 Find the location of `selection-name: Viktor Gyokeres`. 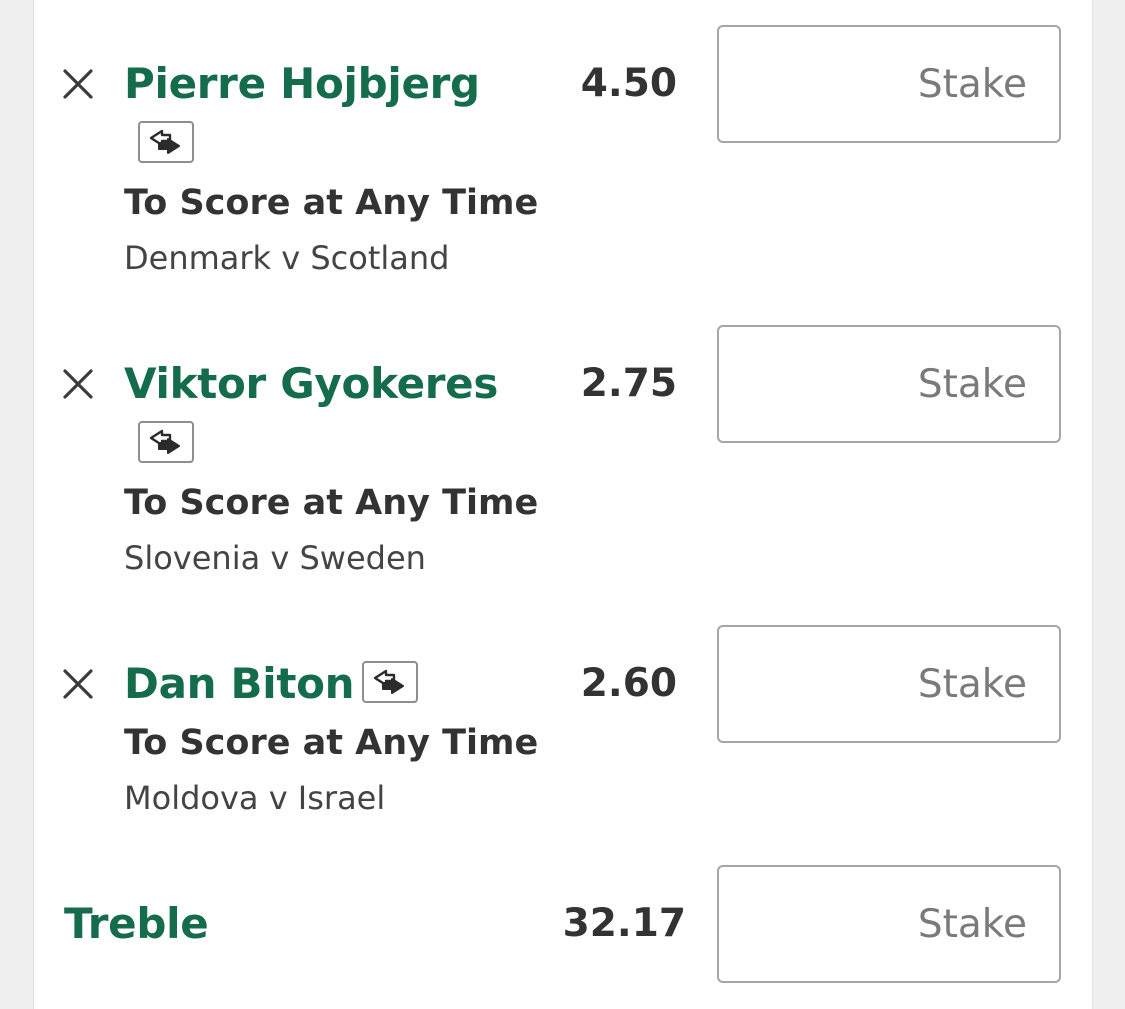

selection-name: Viktor Gyokeres is located at coordinates (311, 383).